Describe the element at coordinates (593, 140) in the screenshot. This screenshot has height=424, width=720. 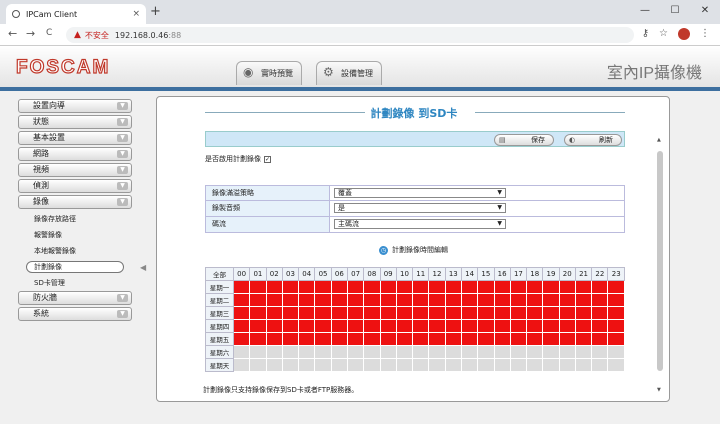
I see `refresh-button: ◐ 刷新` at that location.